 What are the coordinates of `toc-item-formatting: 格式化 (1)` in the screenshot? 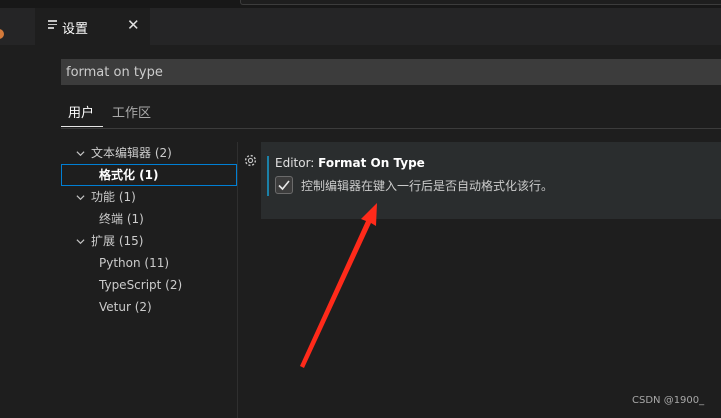 It's located at (149, 175).